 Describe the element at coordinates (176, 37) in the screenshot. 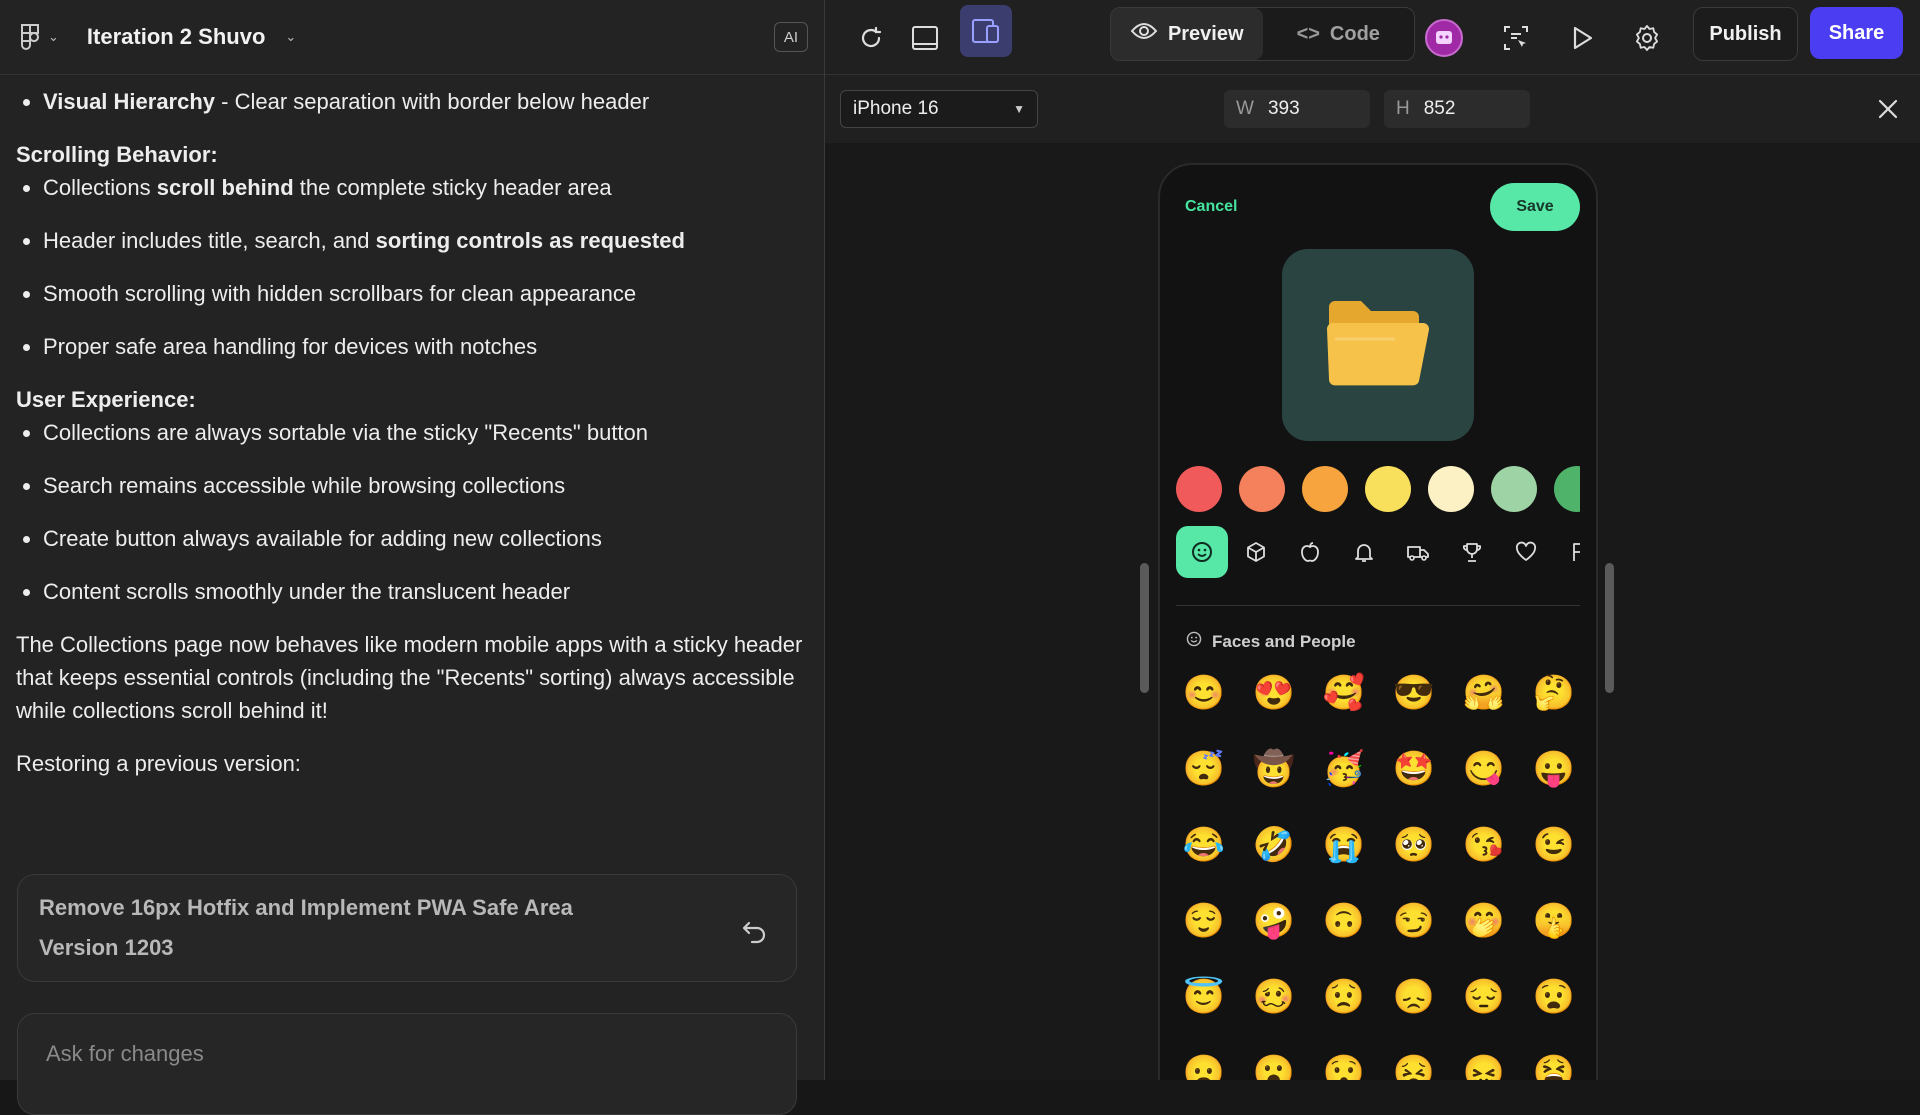

I see `project-title: Iteration 2 Shuvo` at that location.